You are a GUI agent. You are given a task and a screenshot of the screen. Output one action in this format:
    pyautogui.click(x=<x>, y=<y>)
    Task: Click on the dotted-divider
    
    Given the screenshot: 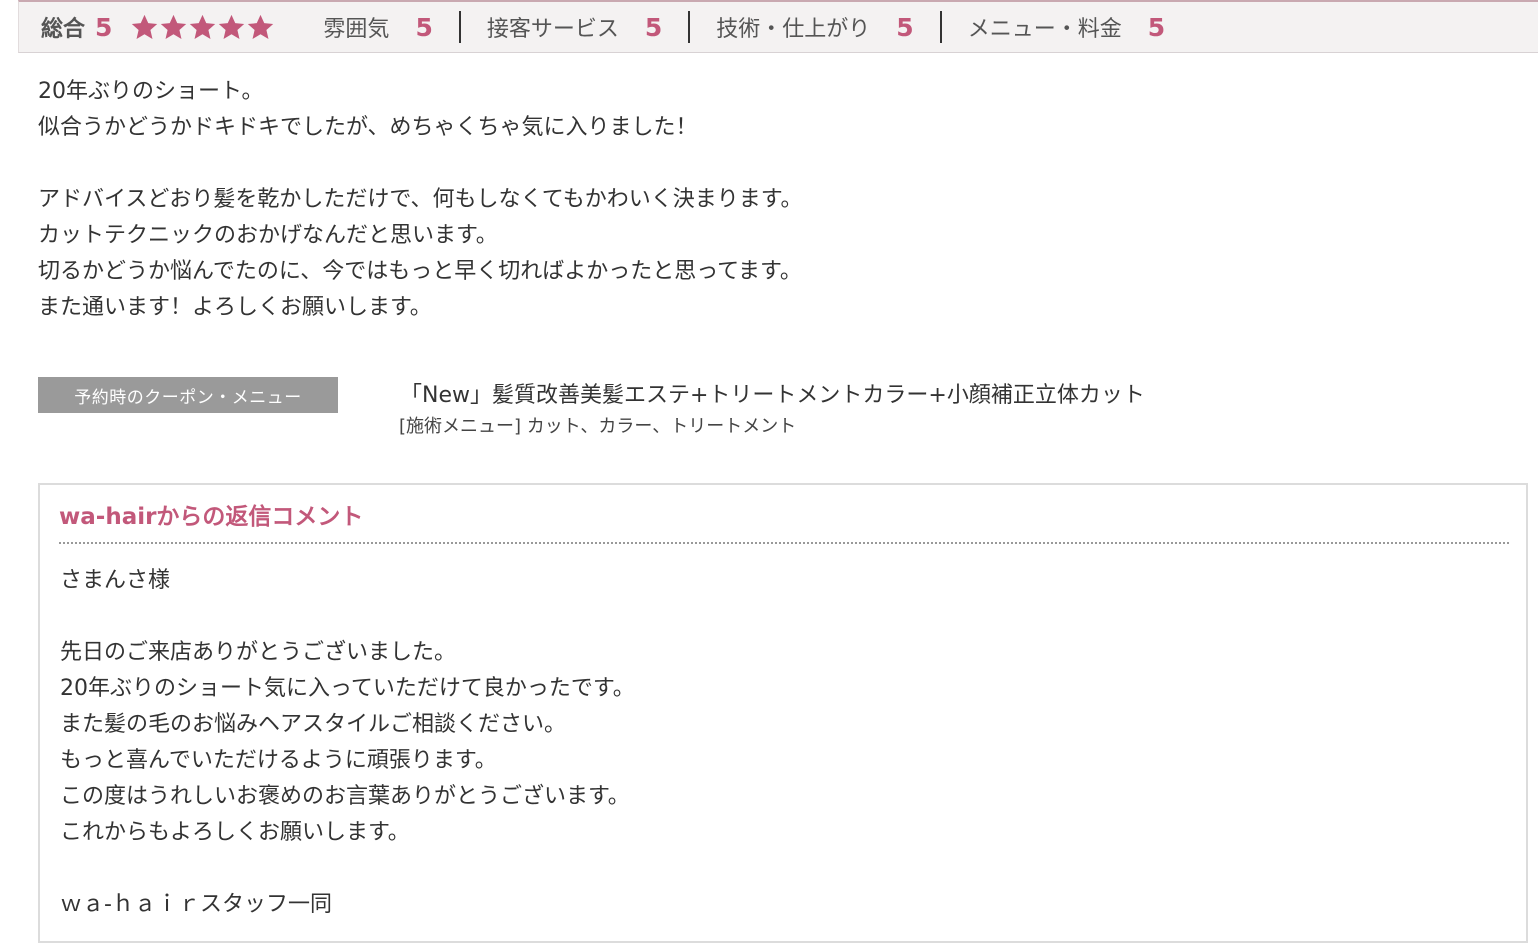 What is the action you would take?
    pyautogui.click(x=784, y=543)
    